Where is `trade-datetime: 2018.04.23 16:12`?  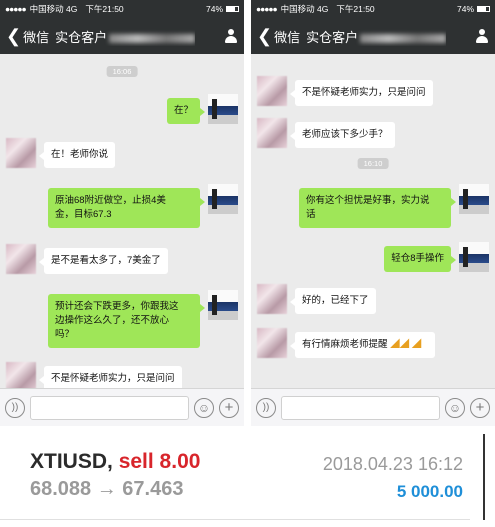 trade-datetime: 2018.04.23 16:12 is located at coordinates (392, 464).